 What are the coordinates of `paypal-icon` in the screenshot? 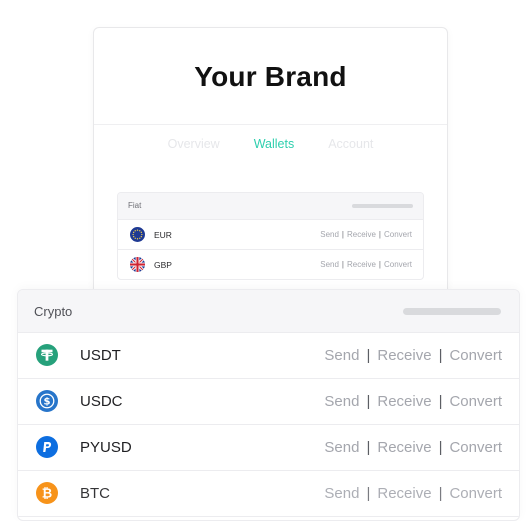 It's located at (47, 447).